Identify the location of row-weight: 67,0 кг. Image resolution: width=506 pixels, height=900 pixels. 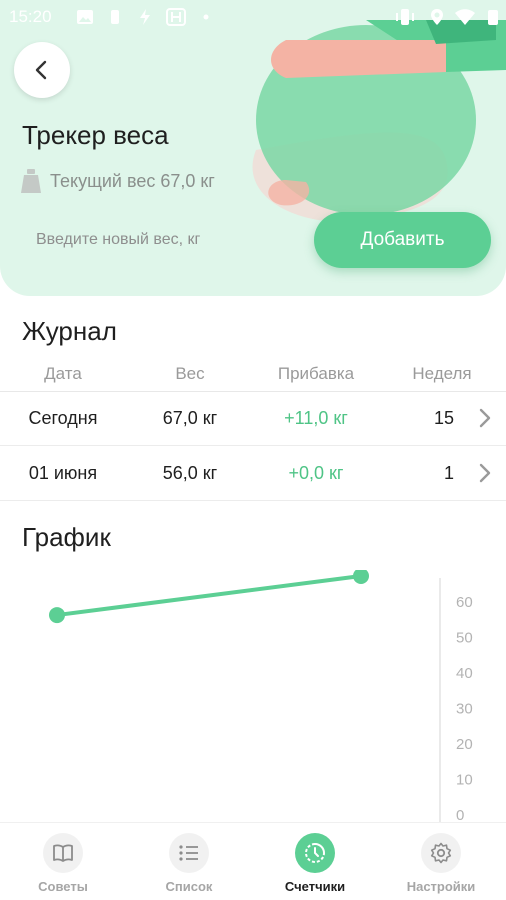
(190, 418).